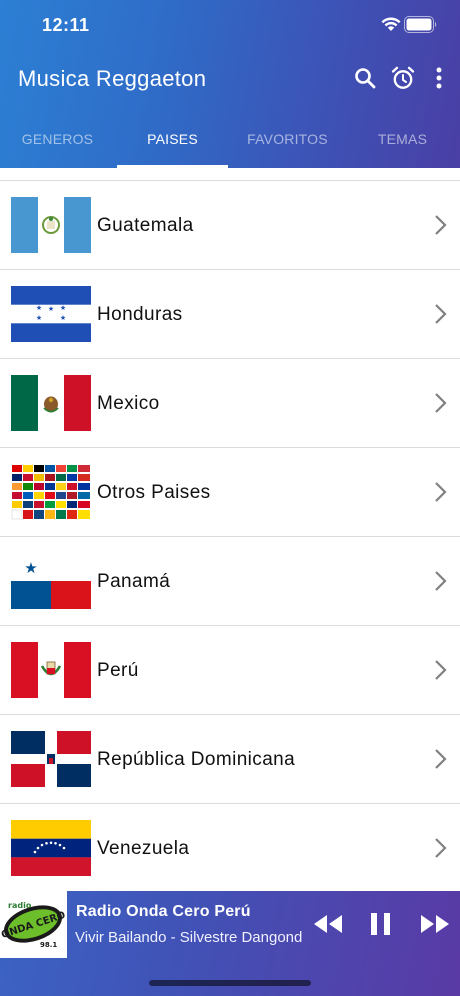  What do you see at coordinates (403, 81) in the screenshot?
I see `alarm-icon` at bounding box center [403, 81].